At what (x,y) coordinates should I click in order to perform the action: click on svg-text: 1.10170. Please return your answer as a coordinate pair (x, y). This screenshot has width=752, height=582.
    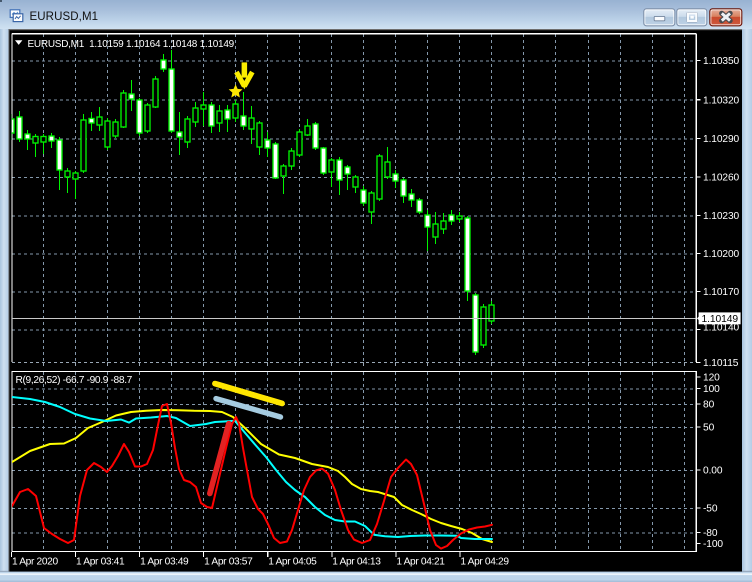
    Looking at the image, I should click on (721, 292).